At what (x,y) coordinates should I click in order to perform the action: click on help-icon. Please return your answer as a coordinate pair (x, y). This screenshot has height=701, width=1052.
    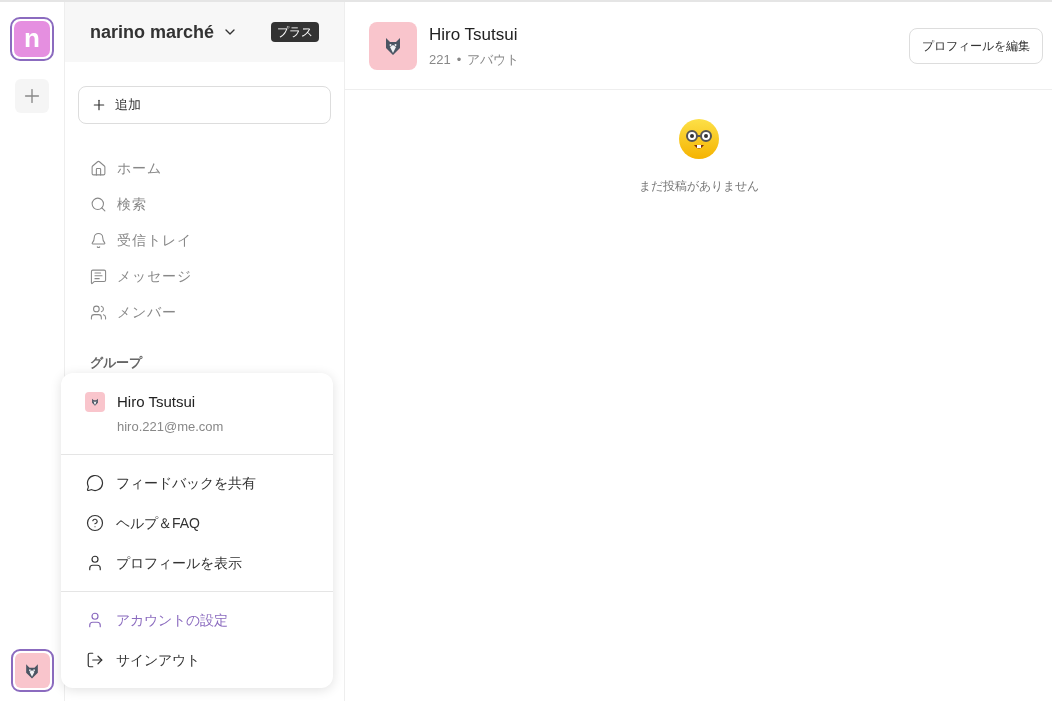
    Looking at the image, I should click on (95, 523).